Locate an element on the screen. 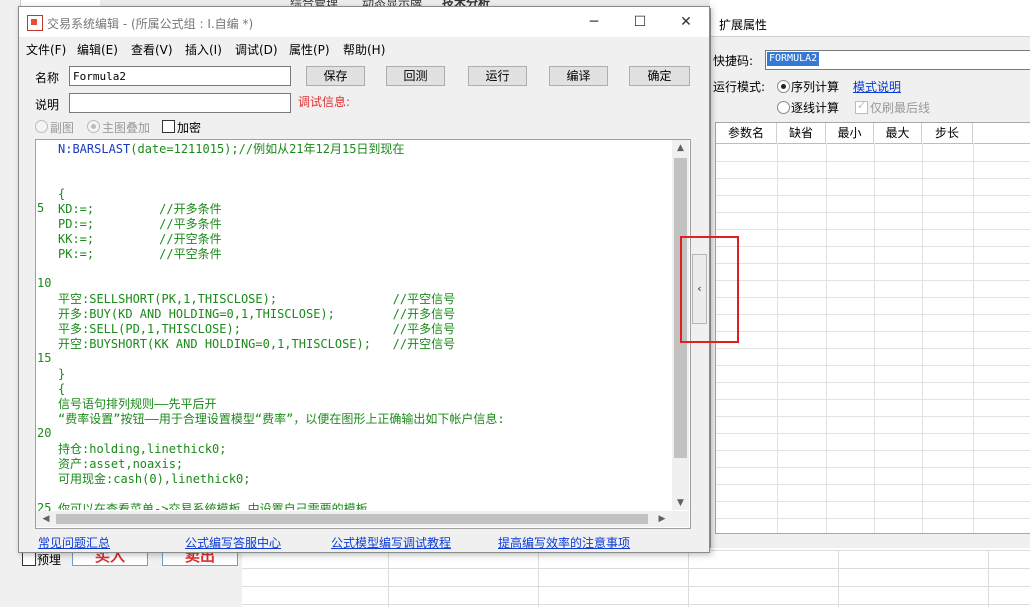 This screenshot has height=607, width=1030. col-max: 最大 is located at coordinates (898, 133).